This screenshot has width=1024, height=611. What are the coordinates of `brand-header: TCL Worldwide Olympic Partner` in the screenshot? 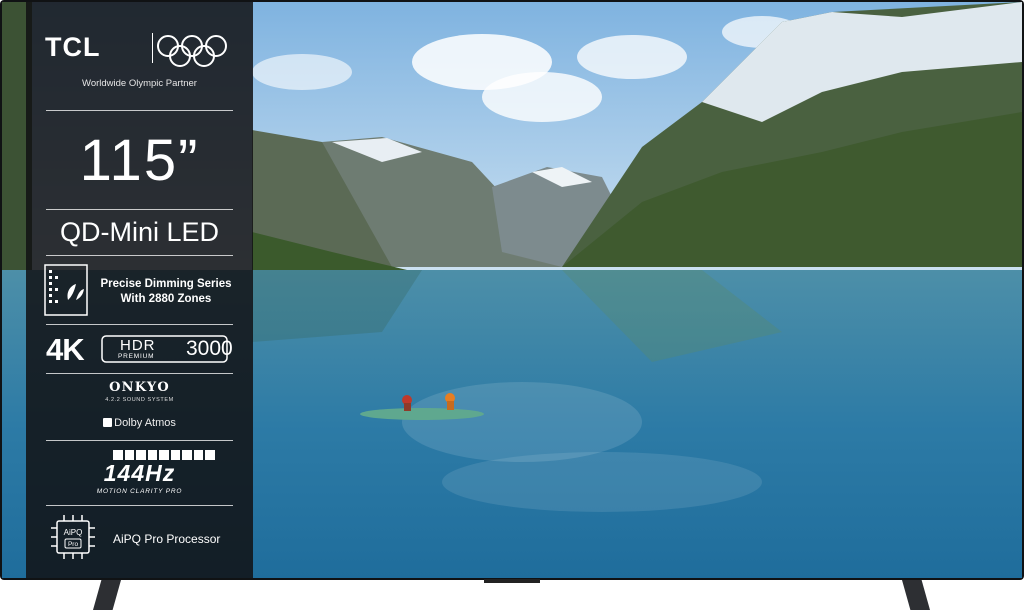 It's located at (139, 59).